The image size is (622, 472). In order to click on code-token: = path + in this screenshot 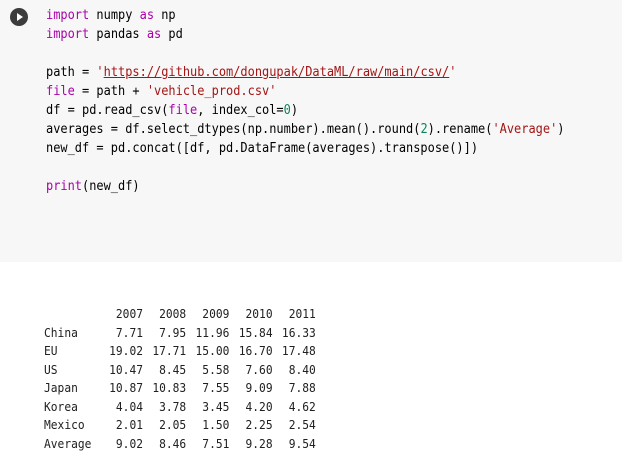, I will do `click(110, 91)`.